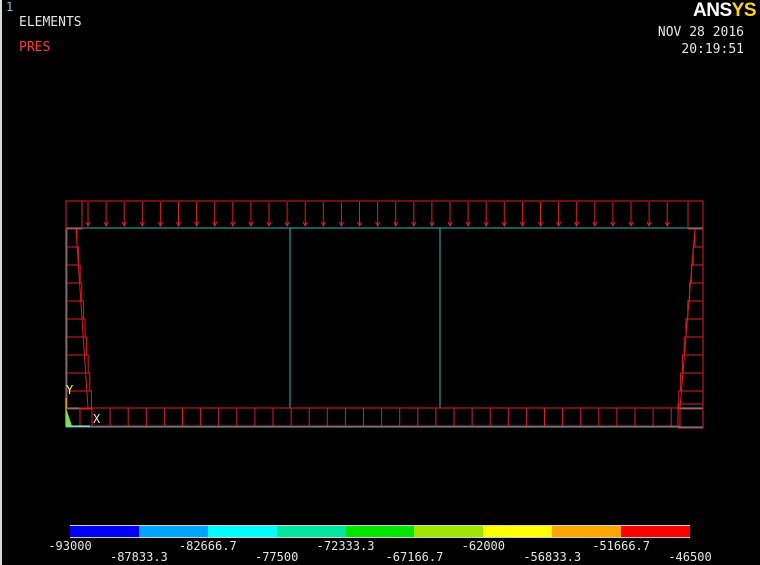  What do you see at coordinates (695, 215) in the screenshot?
I see `top-right-pressure-block` at bounding box center [695, 215].